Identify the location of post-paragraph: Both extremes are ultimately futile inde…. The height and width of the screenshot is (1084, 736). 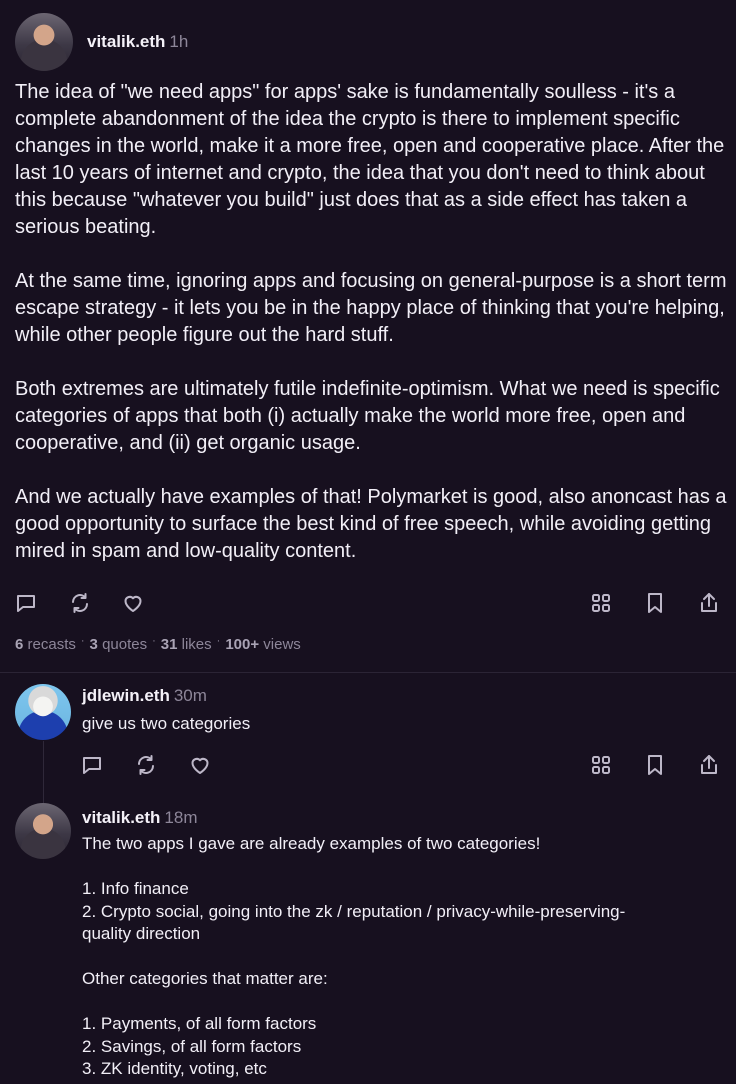
(367, 416).